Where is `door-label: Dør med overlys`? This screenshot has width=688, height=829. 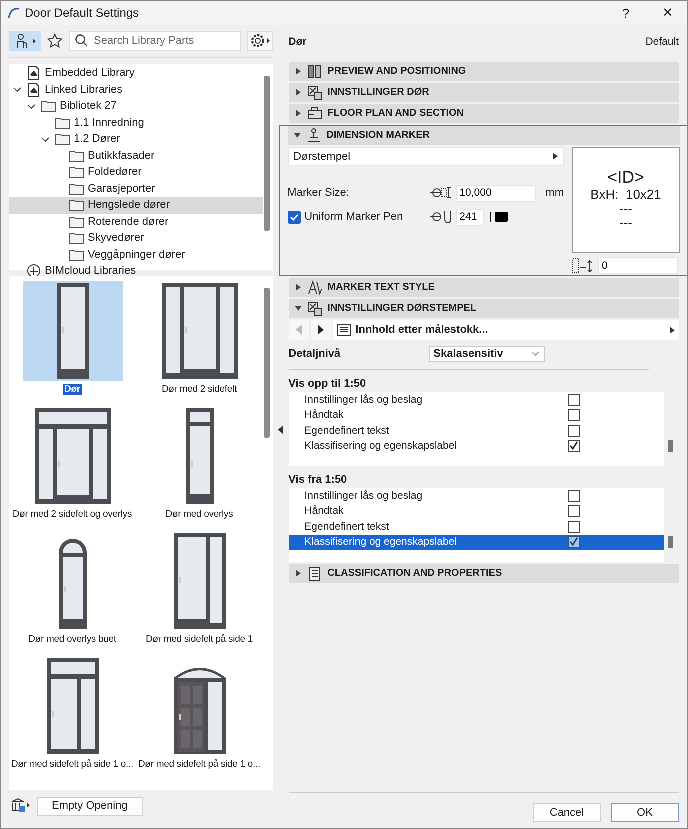
door-label: Dør med overlys is located at coordinates (199, 514).